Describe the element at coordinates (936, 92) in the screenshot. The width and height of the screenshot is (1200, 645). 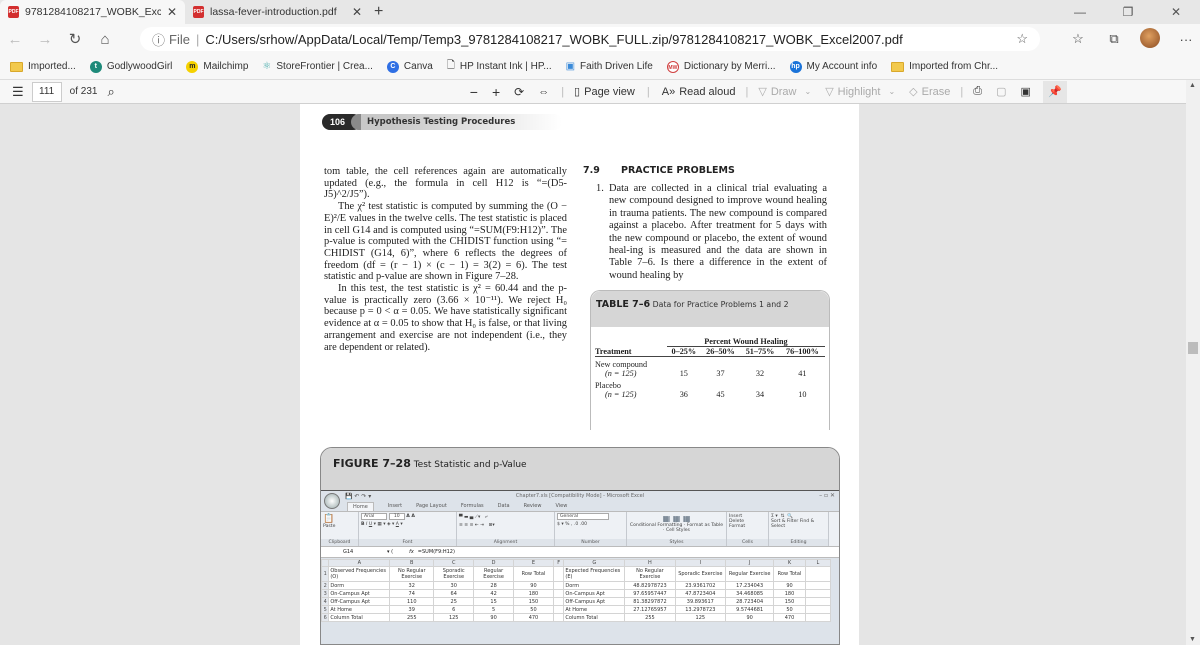
I see `erase-button: Erase` at that location.